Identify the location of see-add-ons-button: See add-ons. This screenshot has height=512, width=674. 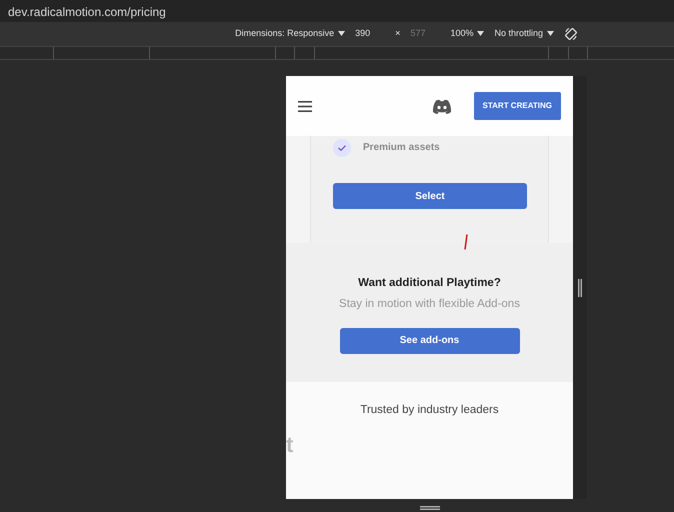
(430, 341).